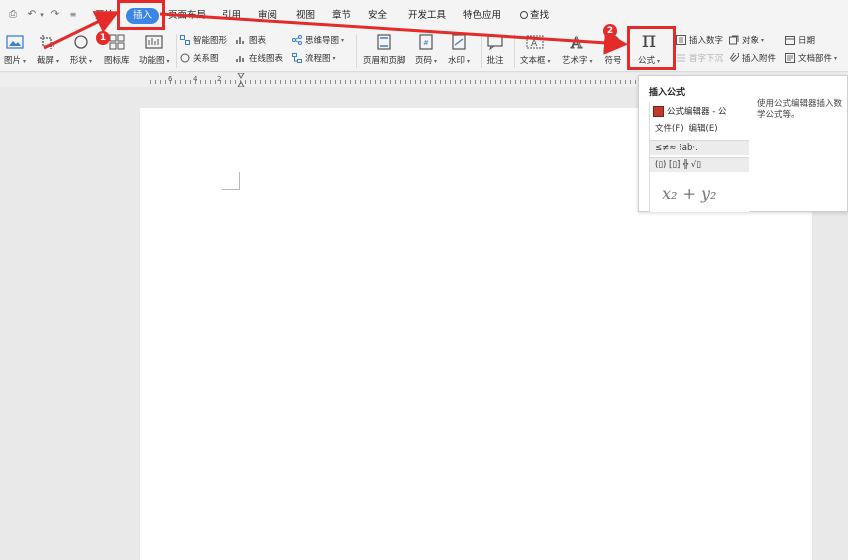  I want to click on annotation-arrows, so click(335, 33).